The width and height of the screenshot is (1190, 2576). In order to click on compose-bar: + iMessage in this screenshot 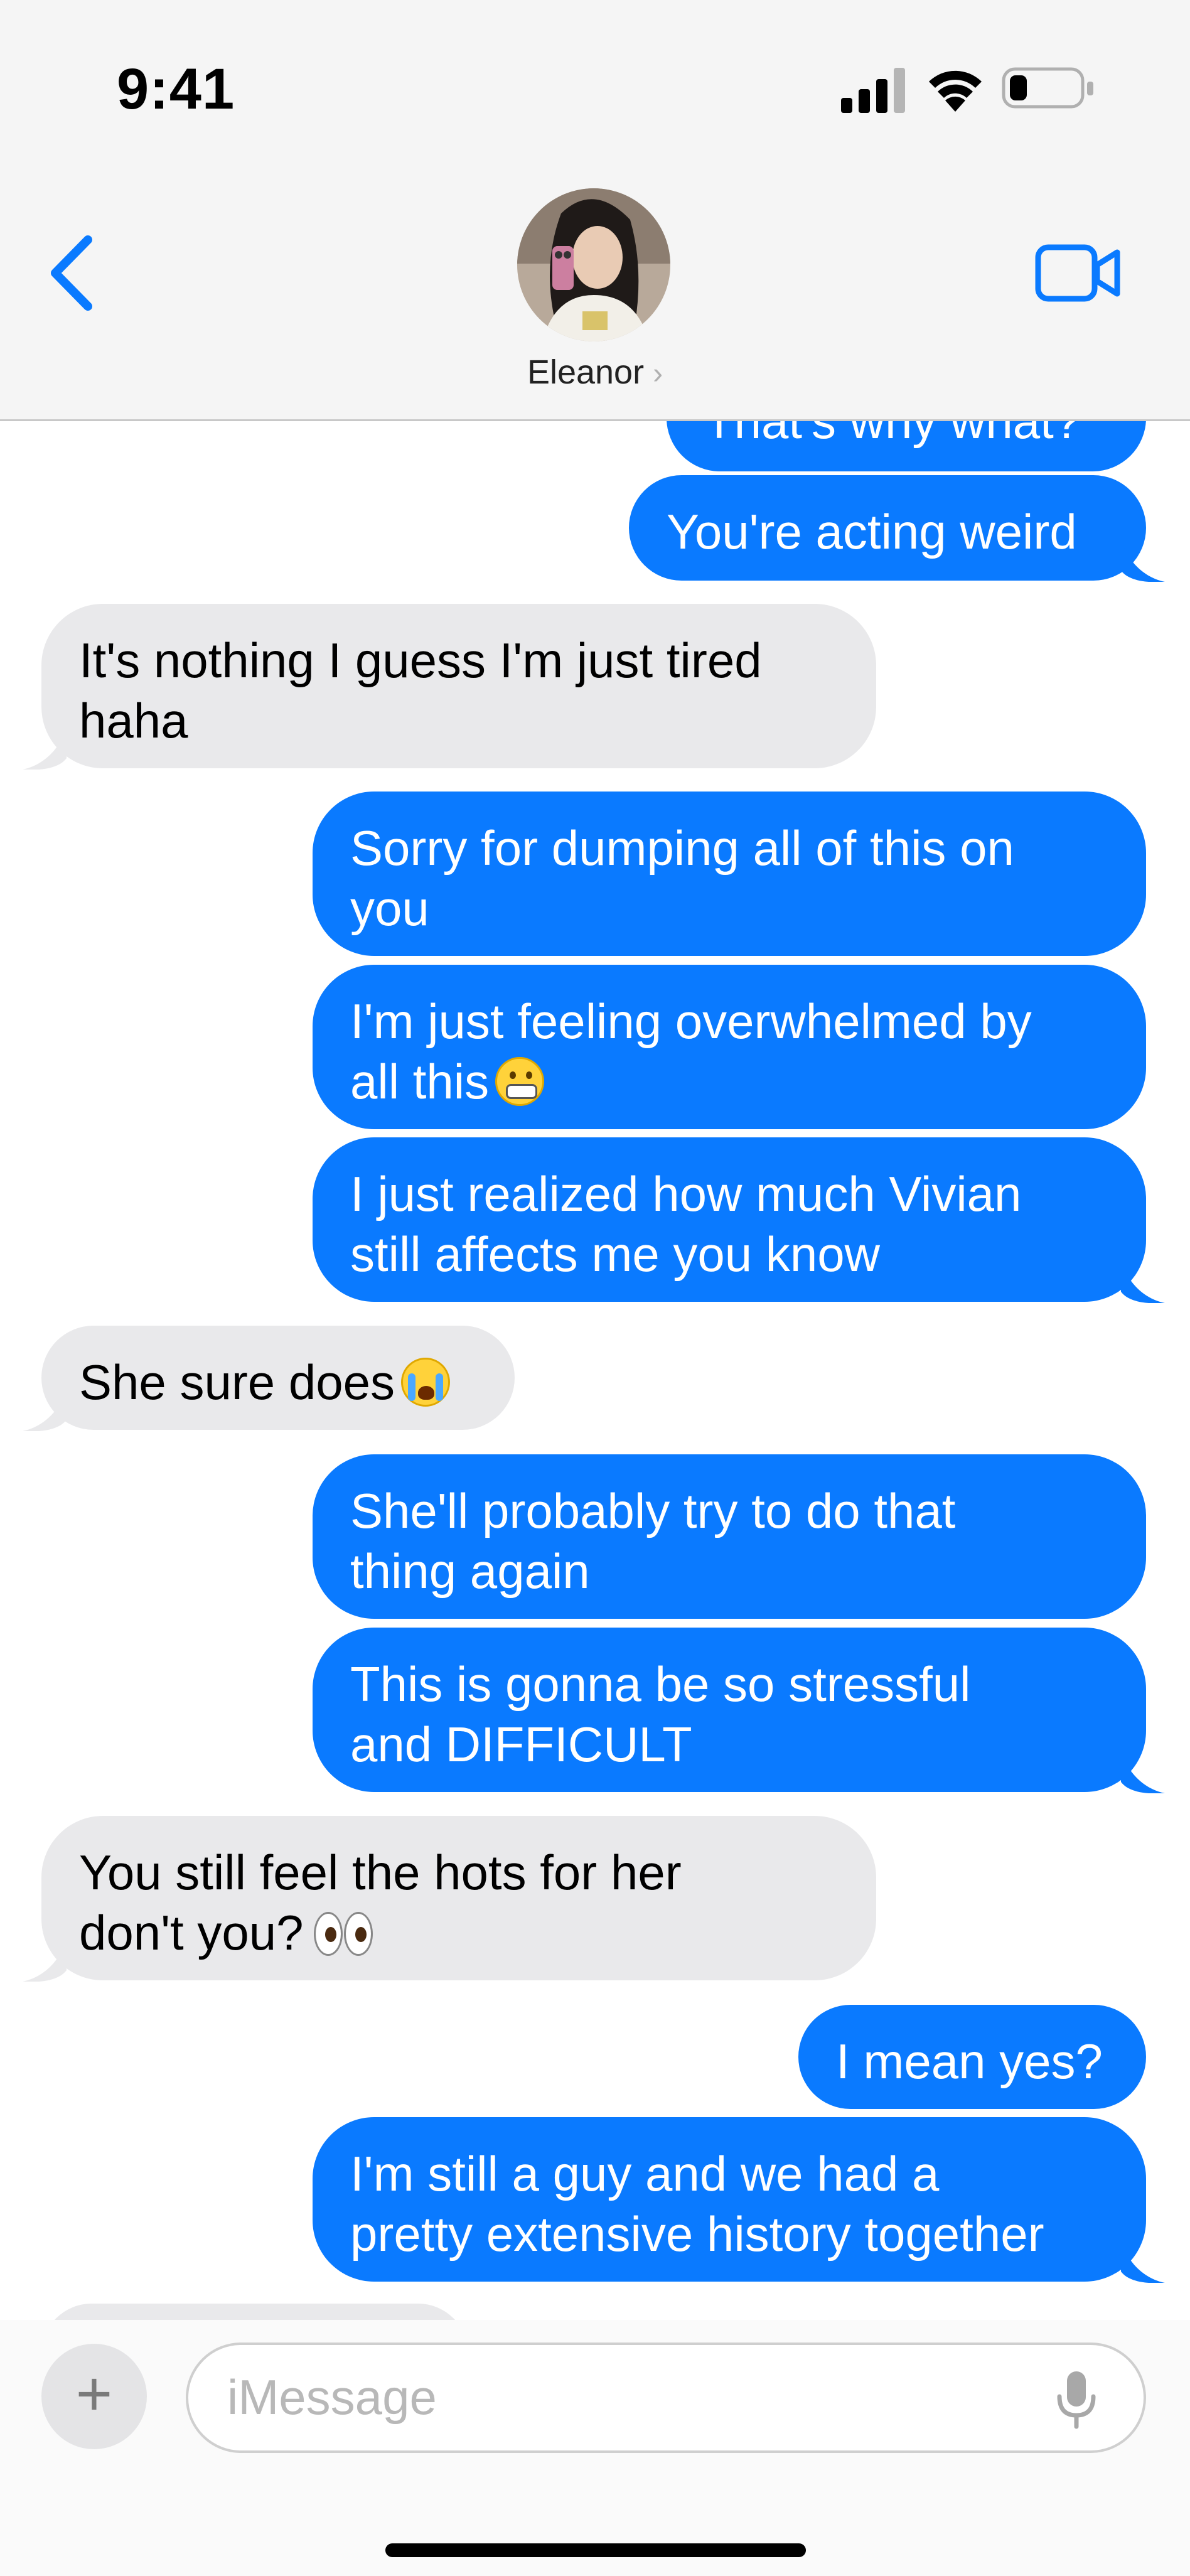, I will do `click(595, 2448)`.